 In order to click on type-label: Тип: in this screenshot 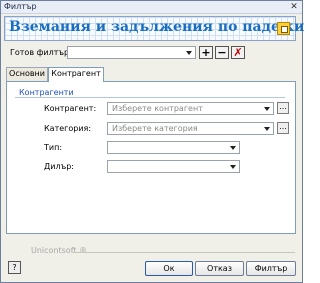, I will do `click(53, 147)`.